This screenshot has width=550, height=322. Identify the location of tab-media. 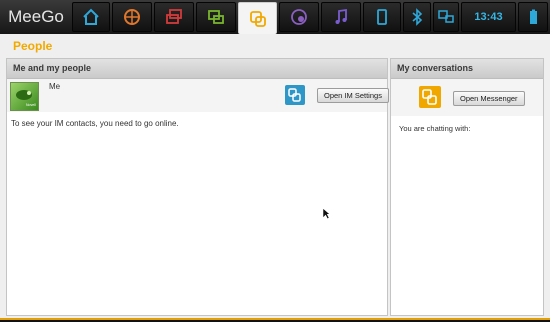
(299, 17).